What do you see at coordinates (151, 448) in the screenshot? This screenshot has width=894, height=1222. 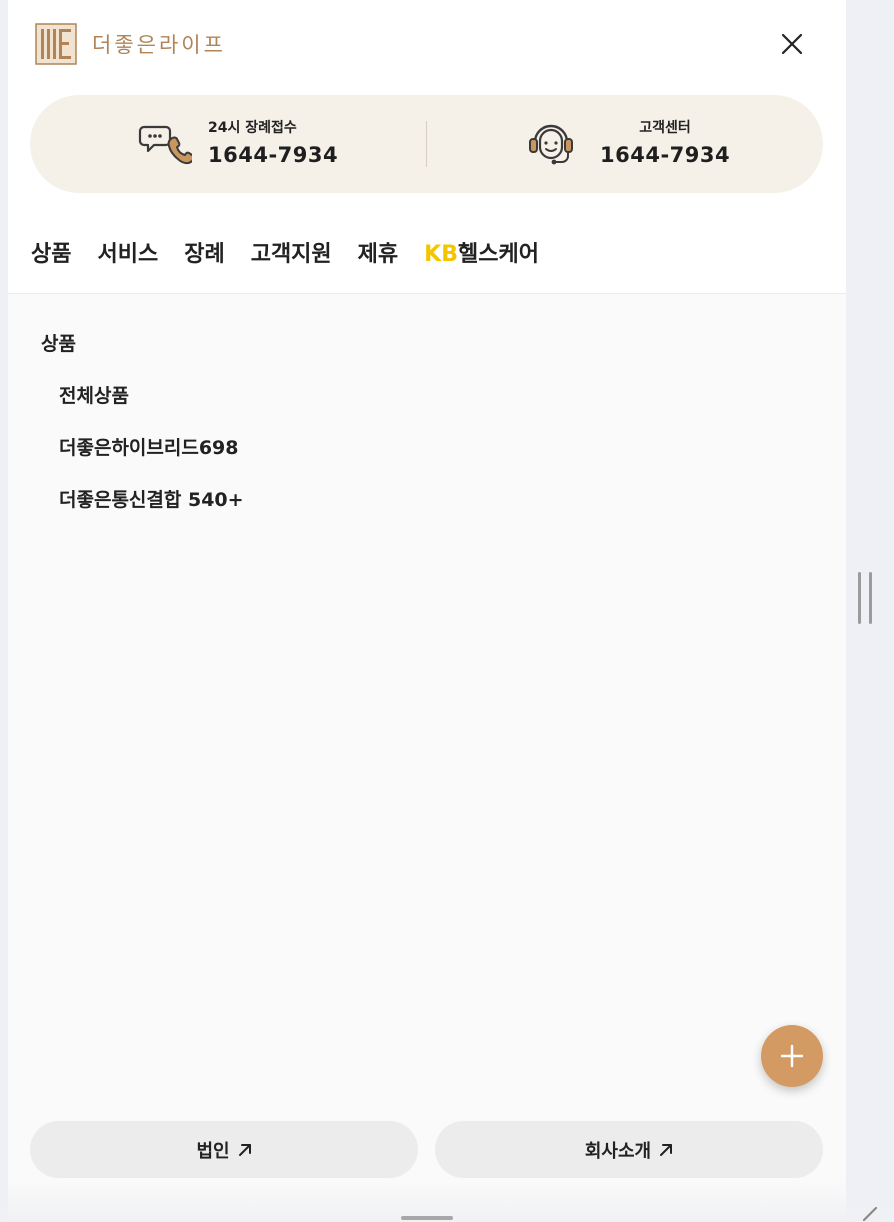 I see `submenu-item-hybrid-698: 더좋은하이브리드698` at bounding box center [151, 448].